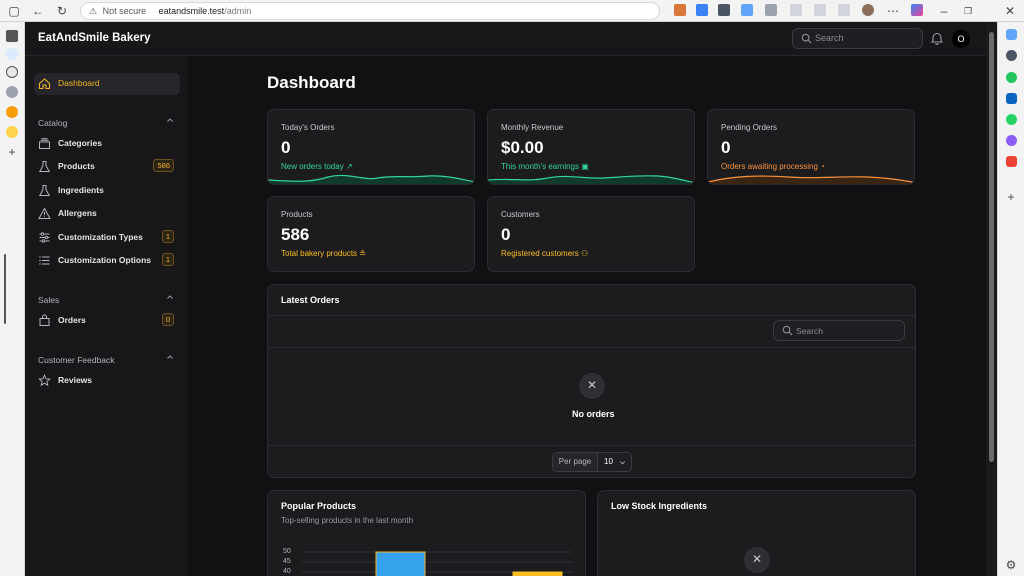  I want to click on notifications-bell-icon, so click(937, 38).